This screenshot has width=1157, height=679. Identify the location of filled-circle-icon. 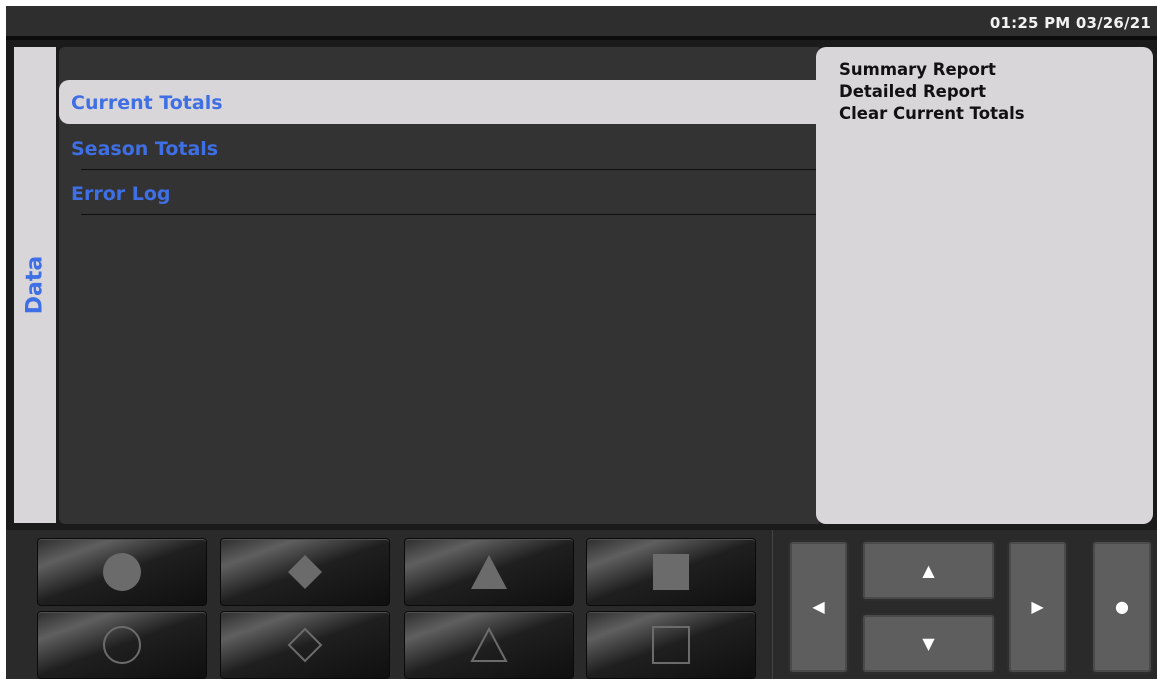
(122, 572).